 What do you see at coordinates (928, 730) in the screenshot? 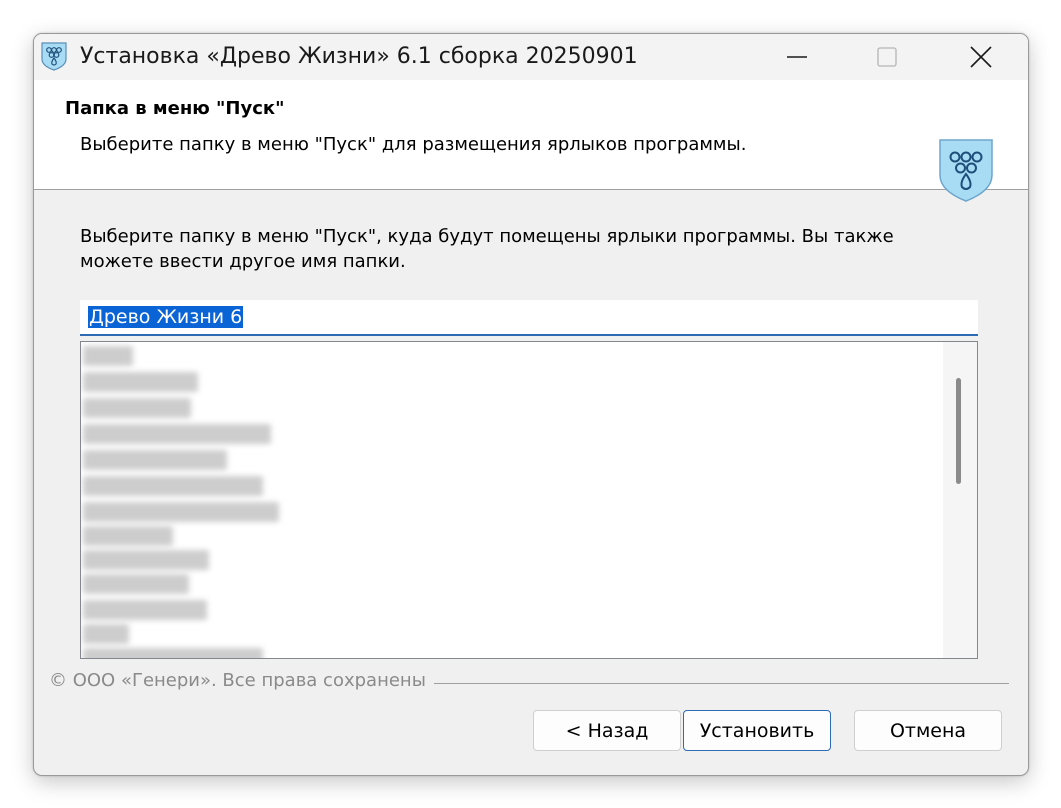
I see `cancel-button: Отмена` at bounding box center [928, 730].